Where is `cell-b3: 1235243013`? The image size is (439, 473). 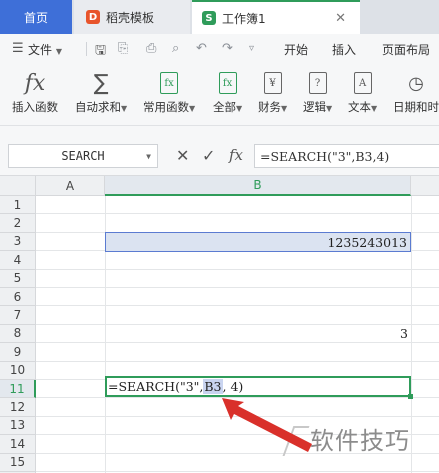
cell-b3: 1235243013 is located at coordinates (258, 242).